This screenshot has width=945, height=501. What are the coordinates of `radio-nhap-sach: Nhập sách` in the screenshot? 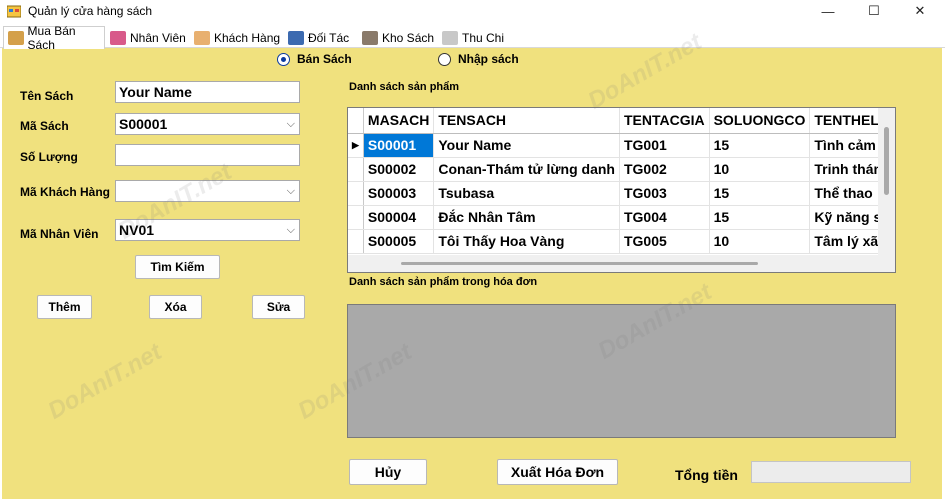 It's located at (478, 59).